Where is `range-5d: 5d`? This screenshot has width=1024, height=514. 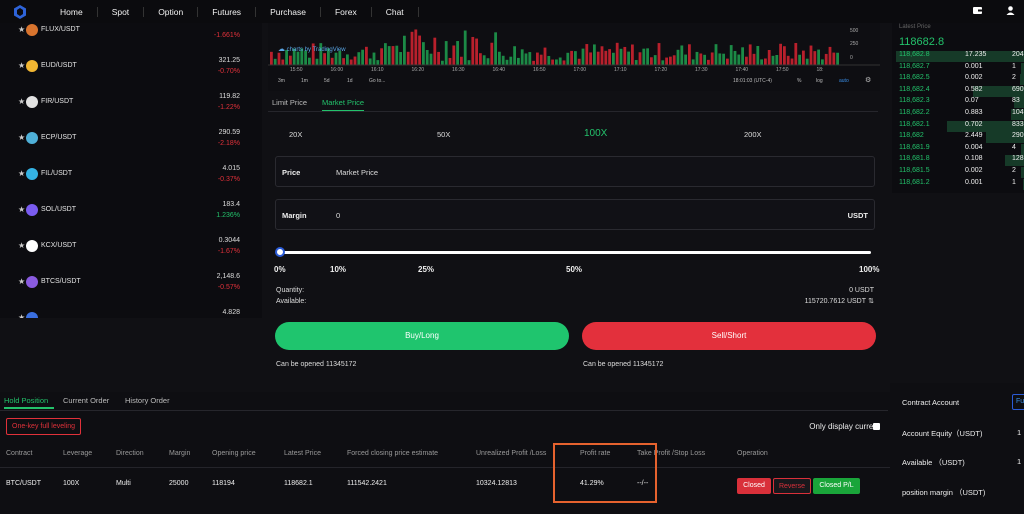
range-5d: 5d is located at coordinates (327, 81).